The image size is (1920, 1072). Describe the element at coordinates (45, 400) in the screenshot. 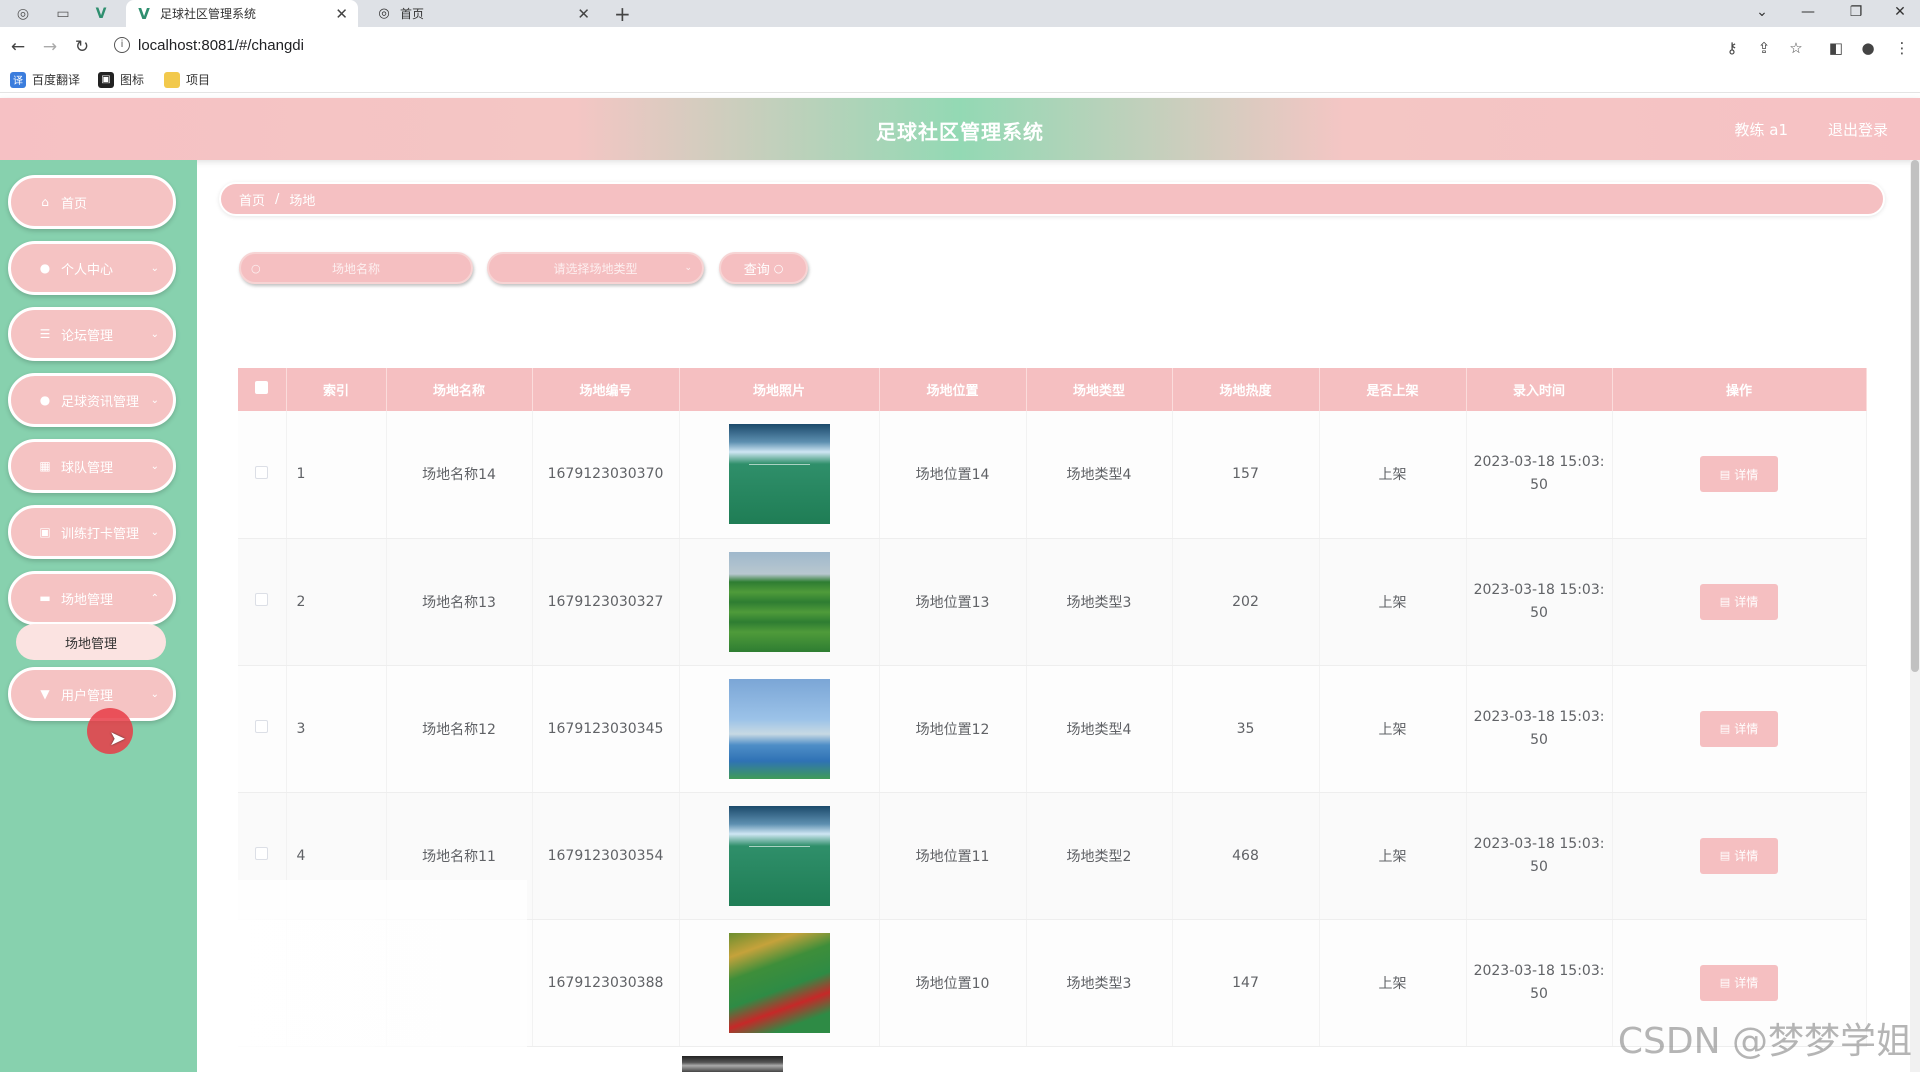

I see `user-icon: ●` at that location.